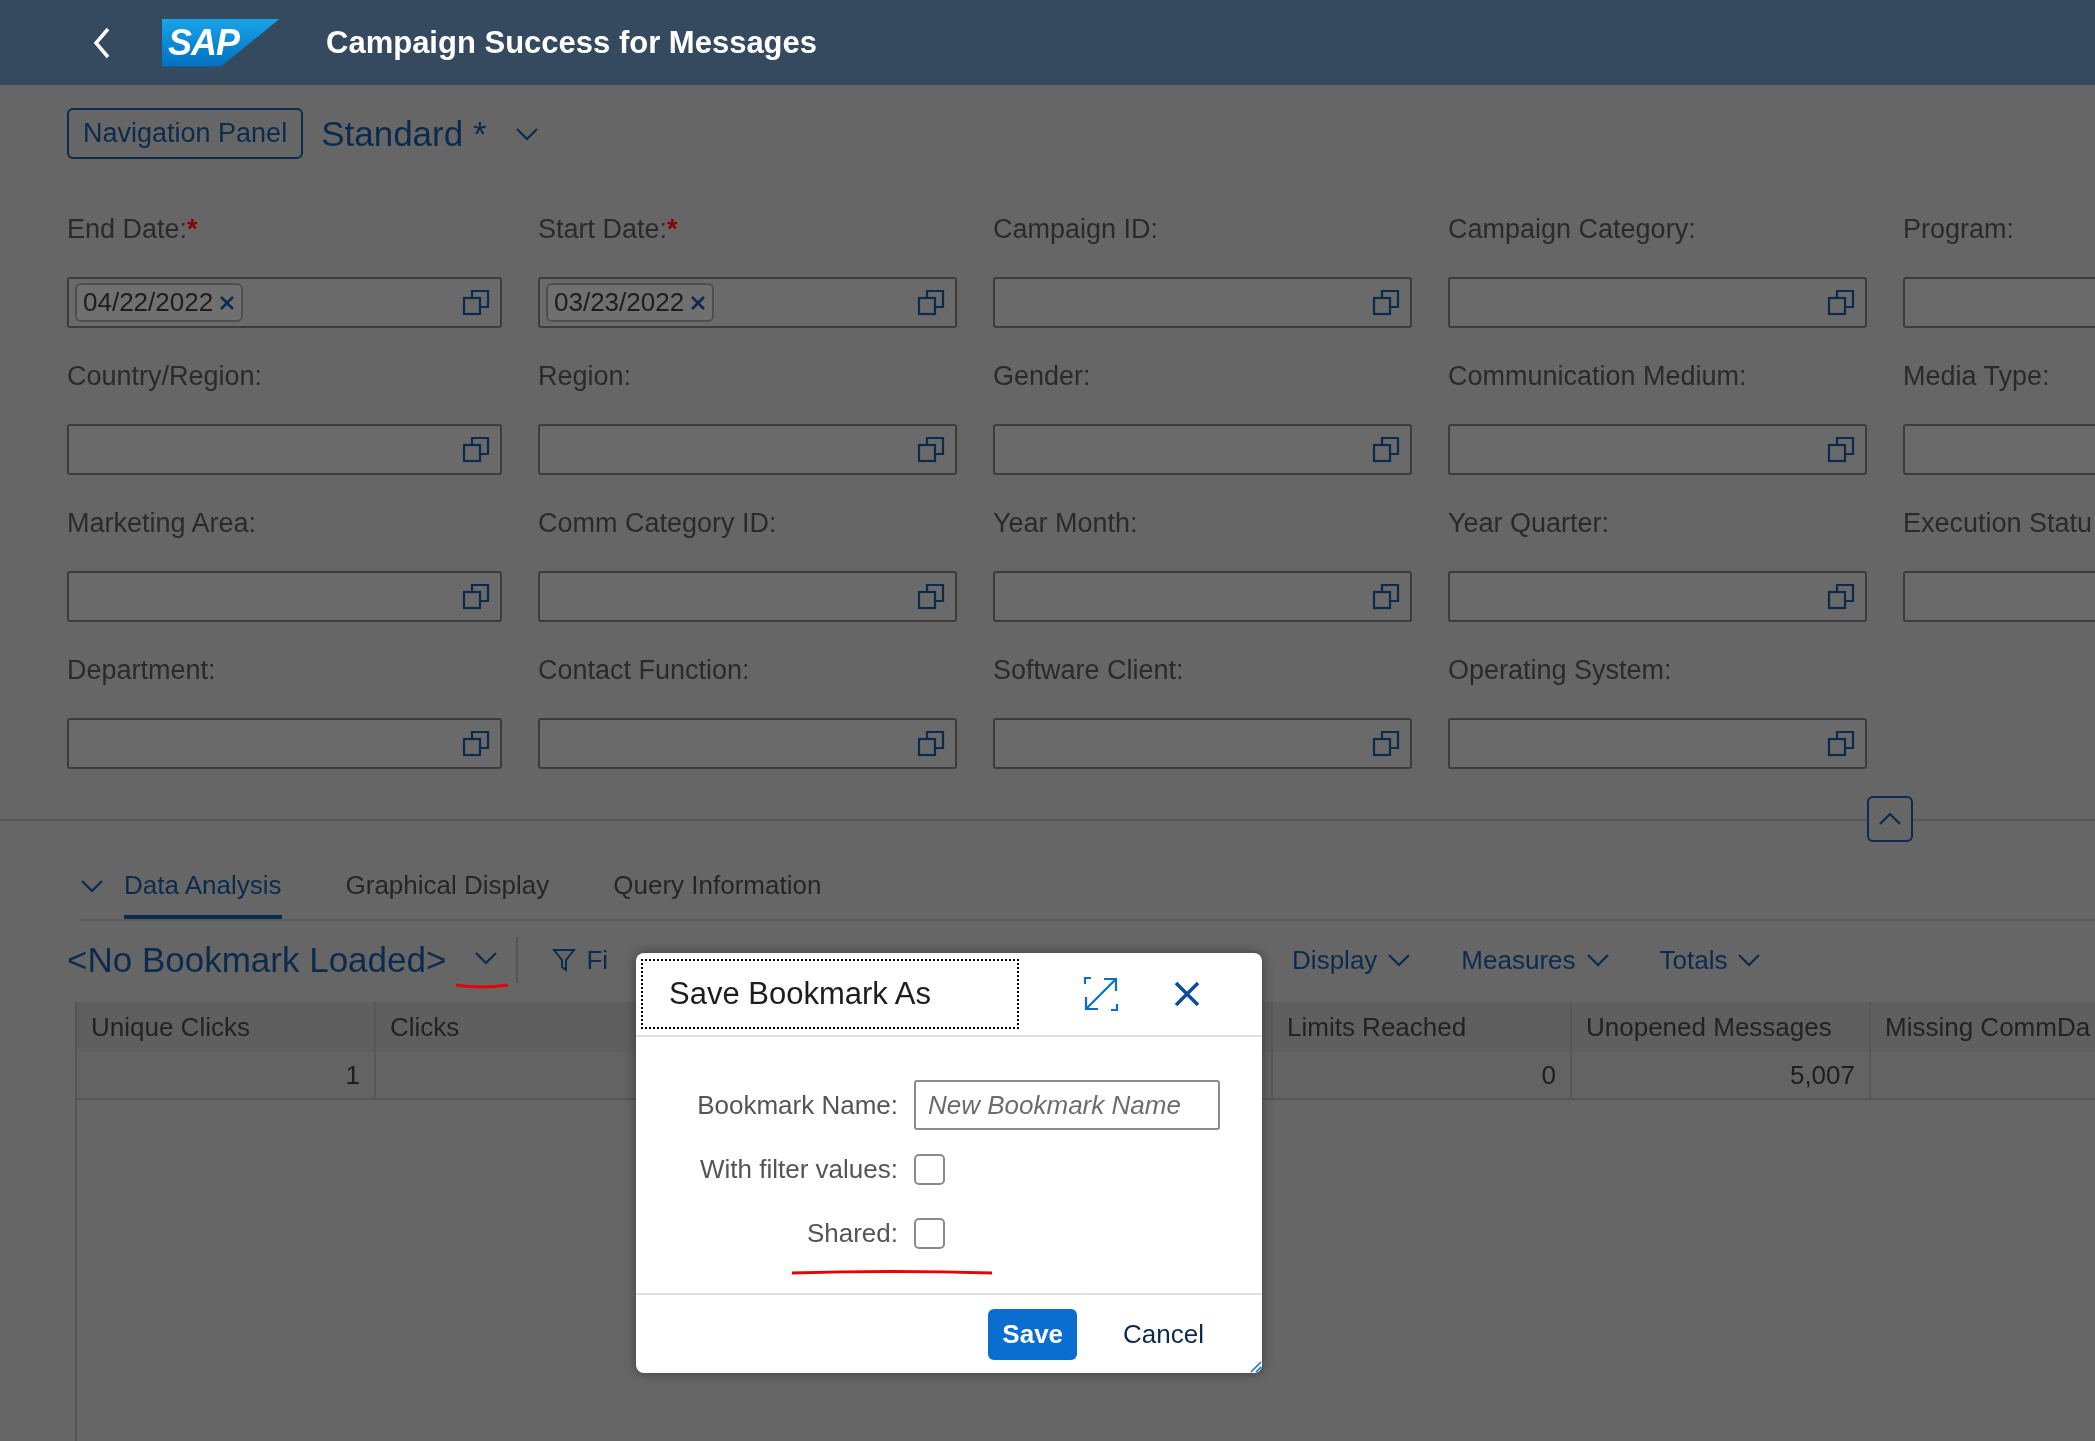  Describe the element at coordinates (185, 133) in the screenshot. I see `navigation-panel-button: Navigation Panel` at that location.